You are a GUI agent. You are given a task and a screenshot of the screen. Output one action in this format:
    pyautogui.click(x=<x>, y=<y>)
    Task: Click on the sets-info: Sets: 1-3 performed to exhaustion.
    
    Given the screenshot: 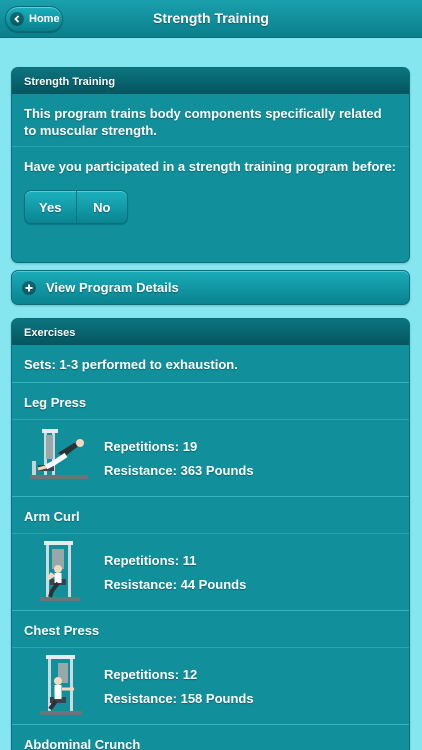 What is the action you would take?
    pyautogui.click(x=131, y=364)
    